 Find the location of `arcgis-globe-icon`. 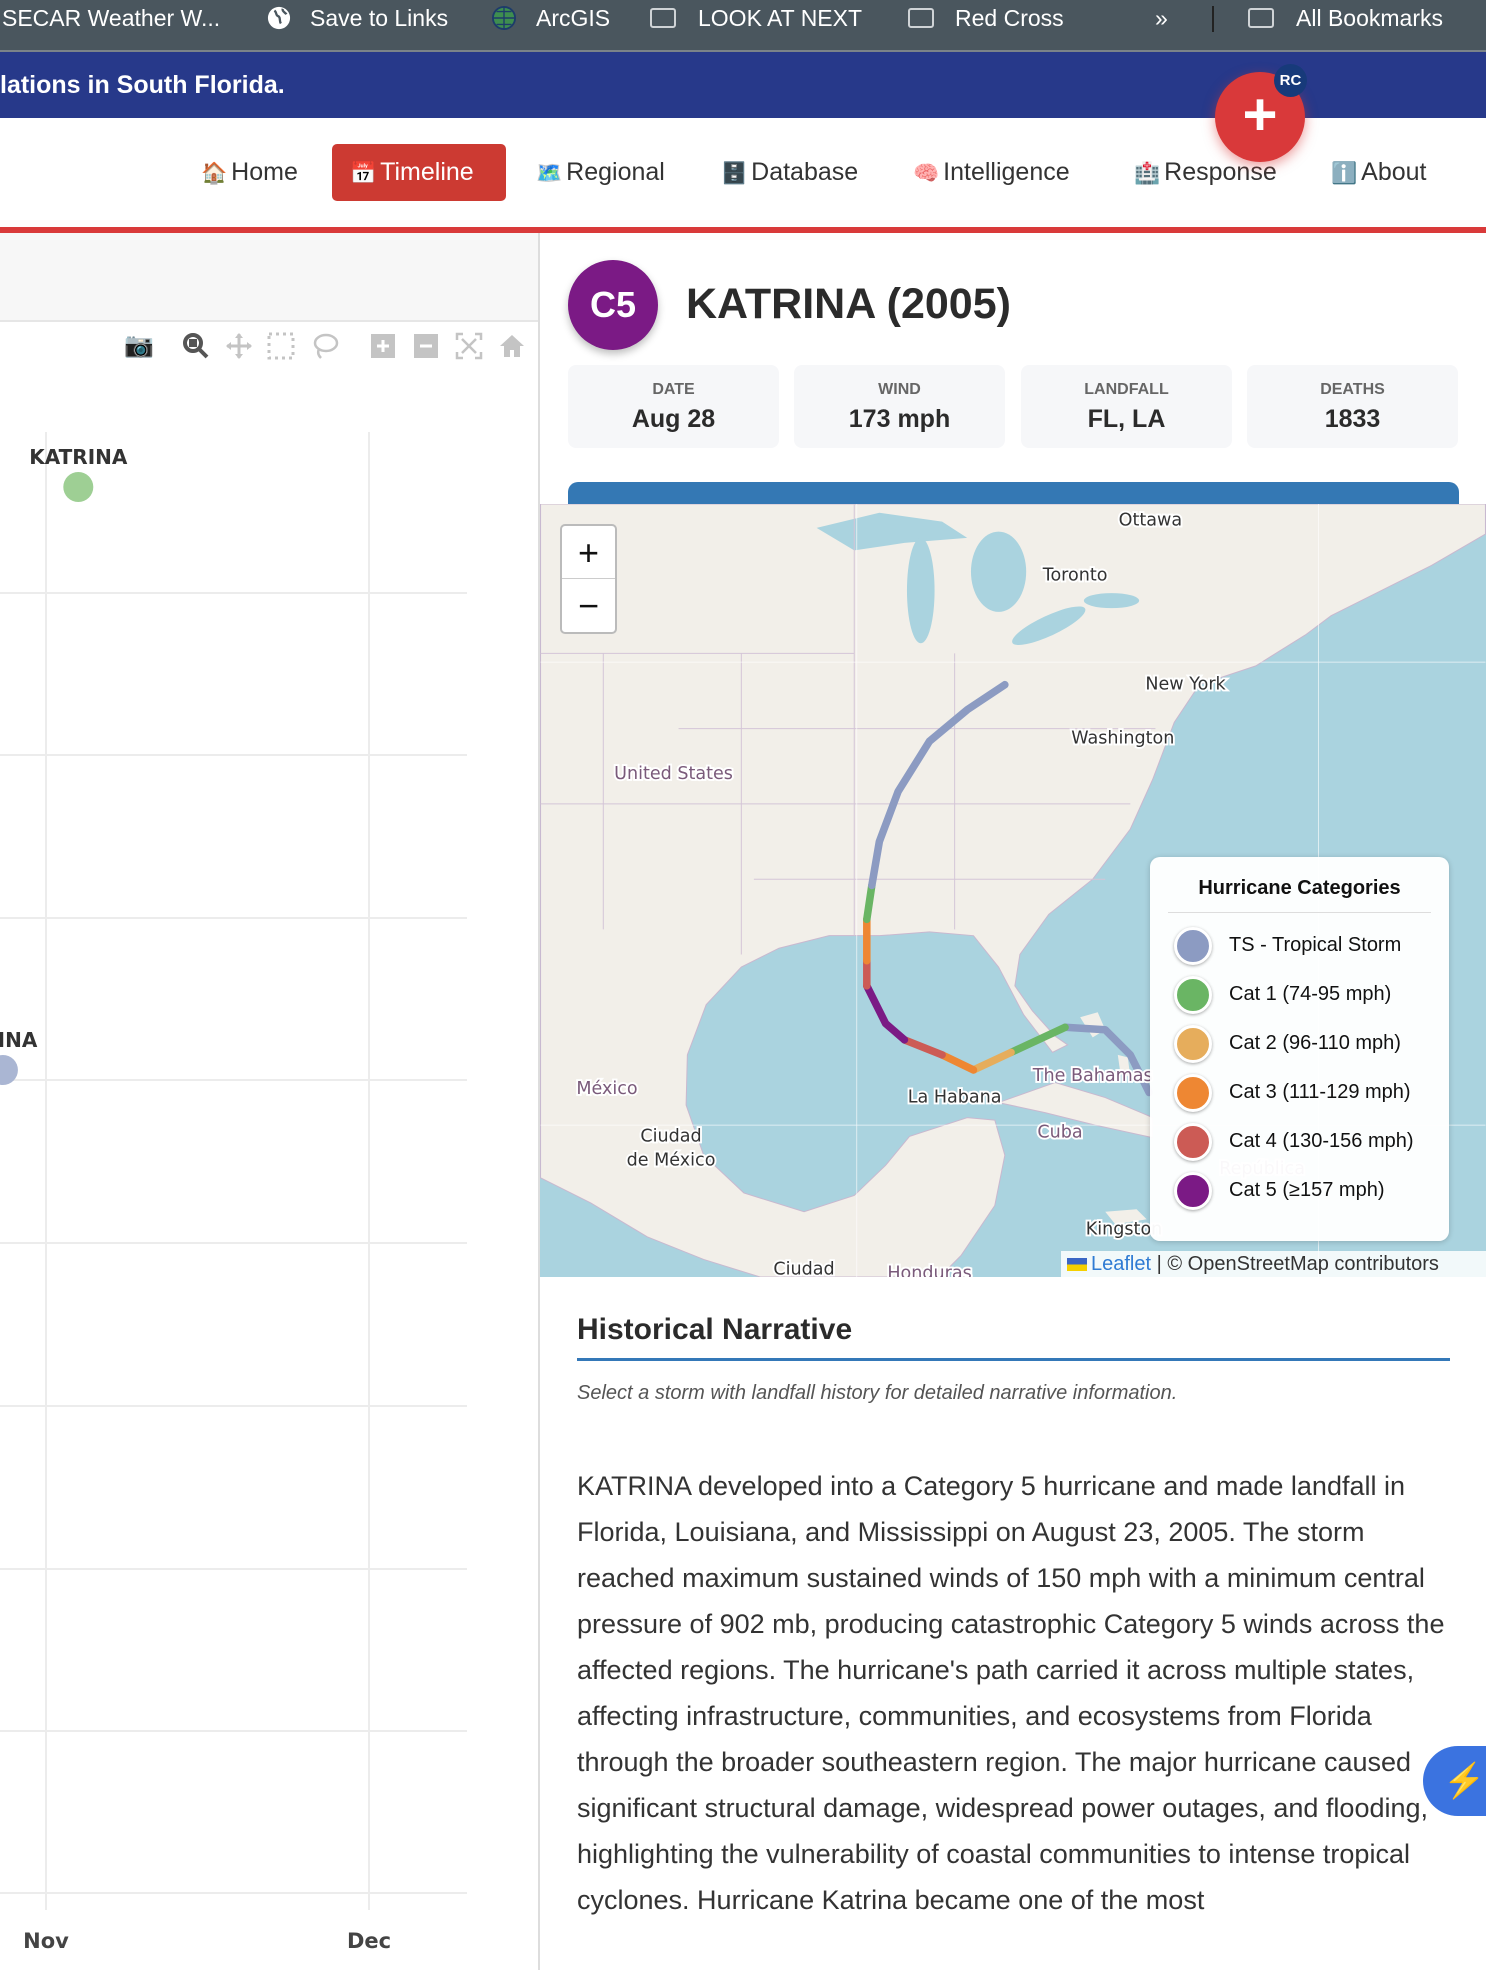

arcgis-globe-icon is located at coordinates (504, 18).